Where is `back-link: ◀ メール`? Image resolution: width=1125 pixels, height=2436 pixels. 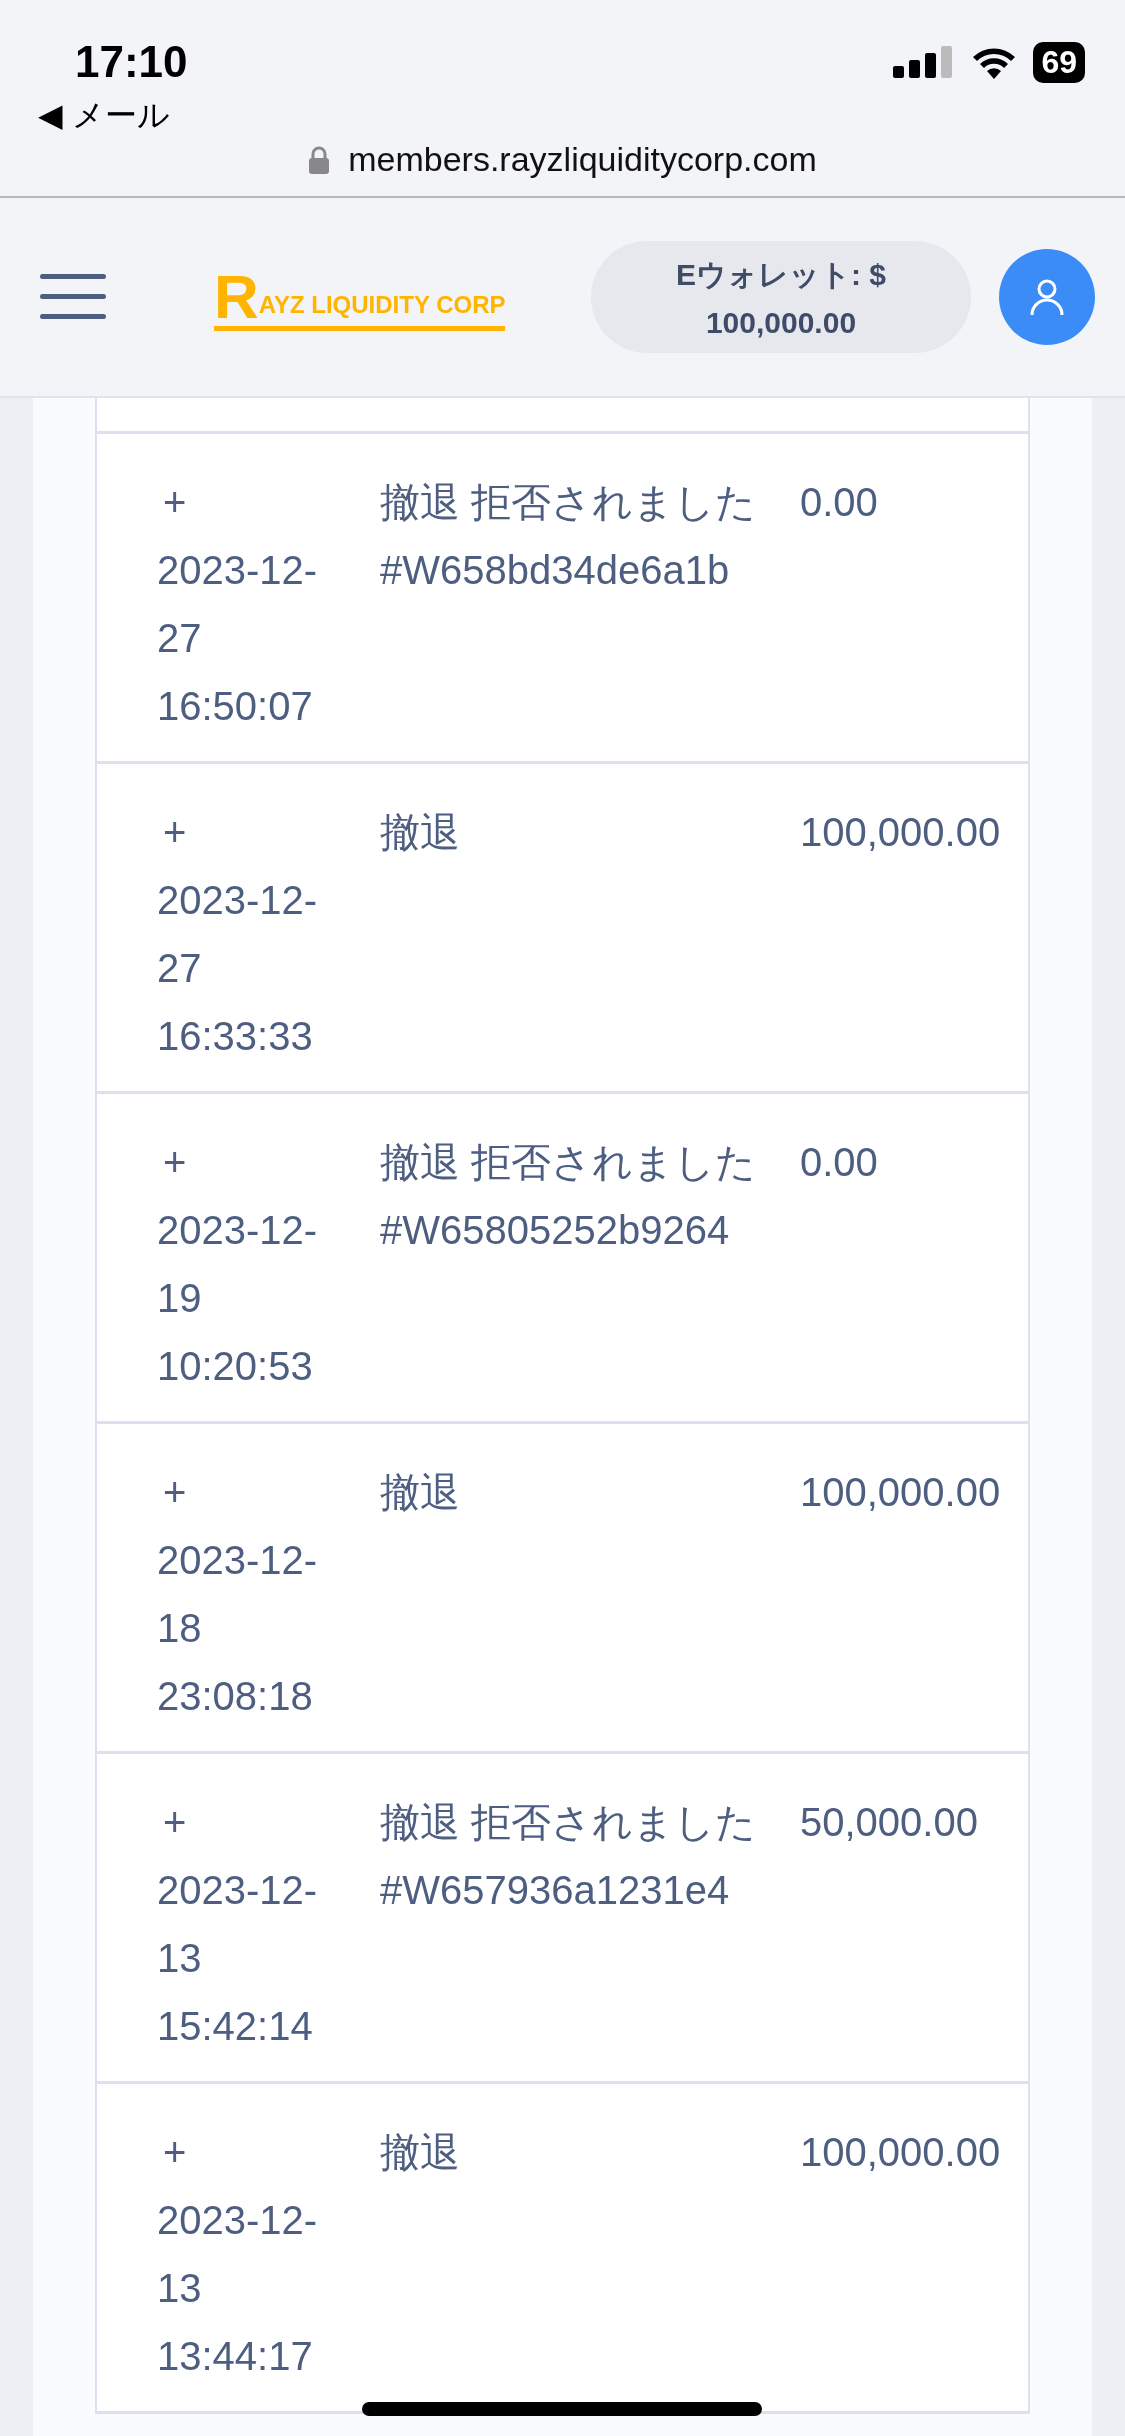
back-link: ◀ メール is located at coordinates (562, 116).